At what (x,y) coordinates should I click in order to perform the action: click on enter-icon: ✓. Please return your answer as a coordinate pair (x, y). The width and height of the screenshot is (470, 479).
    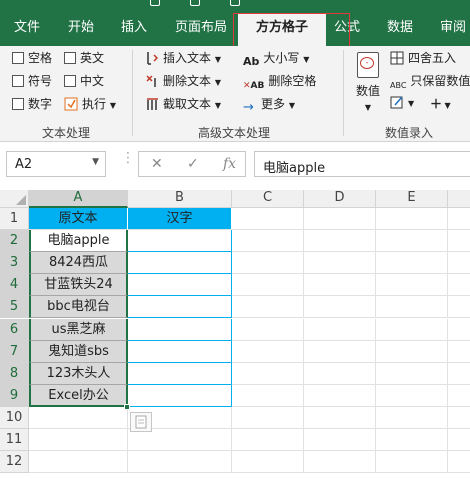
    Looking at the image, I should click on (193, 164).